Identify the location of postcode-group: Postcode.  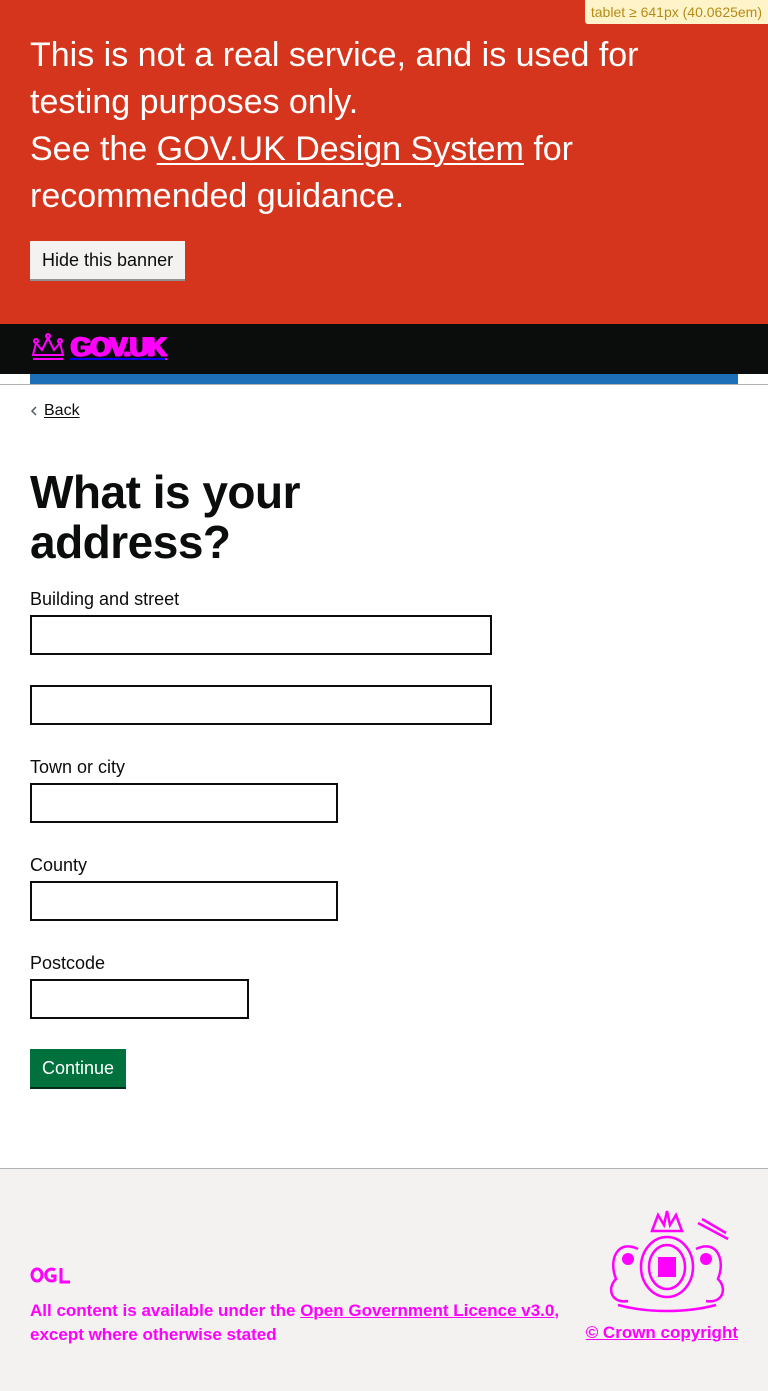
(384, 985).